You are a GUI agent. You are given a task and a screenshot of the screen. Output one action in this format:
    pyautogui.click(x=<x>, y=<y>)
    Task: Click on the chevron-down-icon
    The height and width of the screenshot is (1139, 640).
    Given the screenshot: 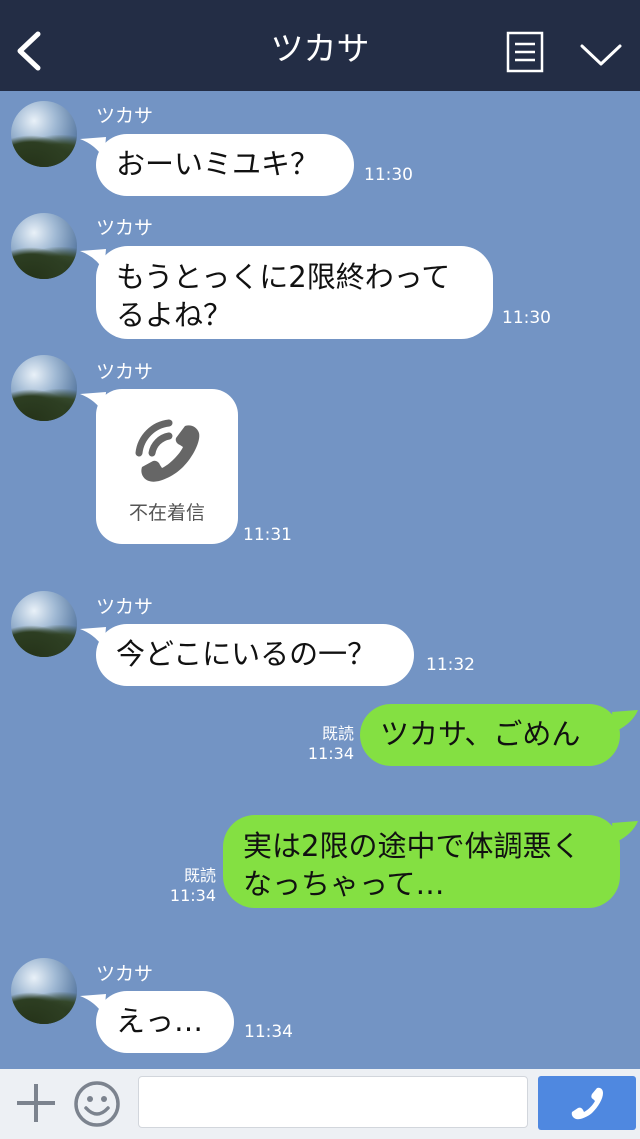 What is the action you would take?
    pyautogui.click(x=601, y=54)
    